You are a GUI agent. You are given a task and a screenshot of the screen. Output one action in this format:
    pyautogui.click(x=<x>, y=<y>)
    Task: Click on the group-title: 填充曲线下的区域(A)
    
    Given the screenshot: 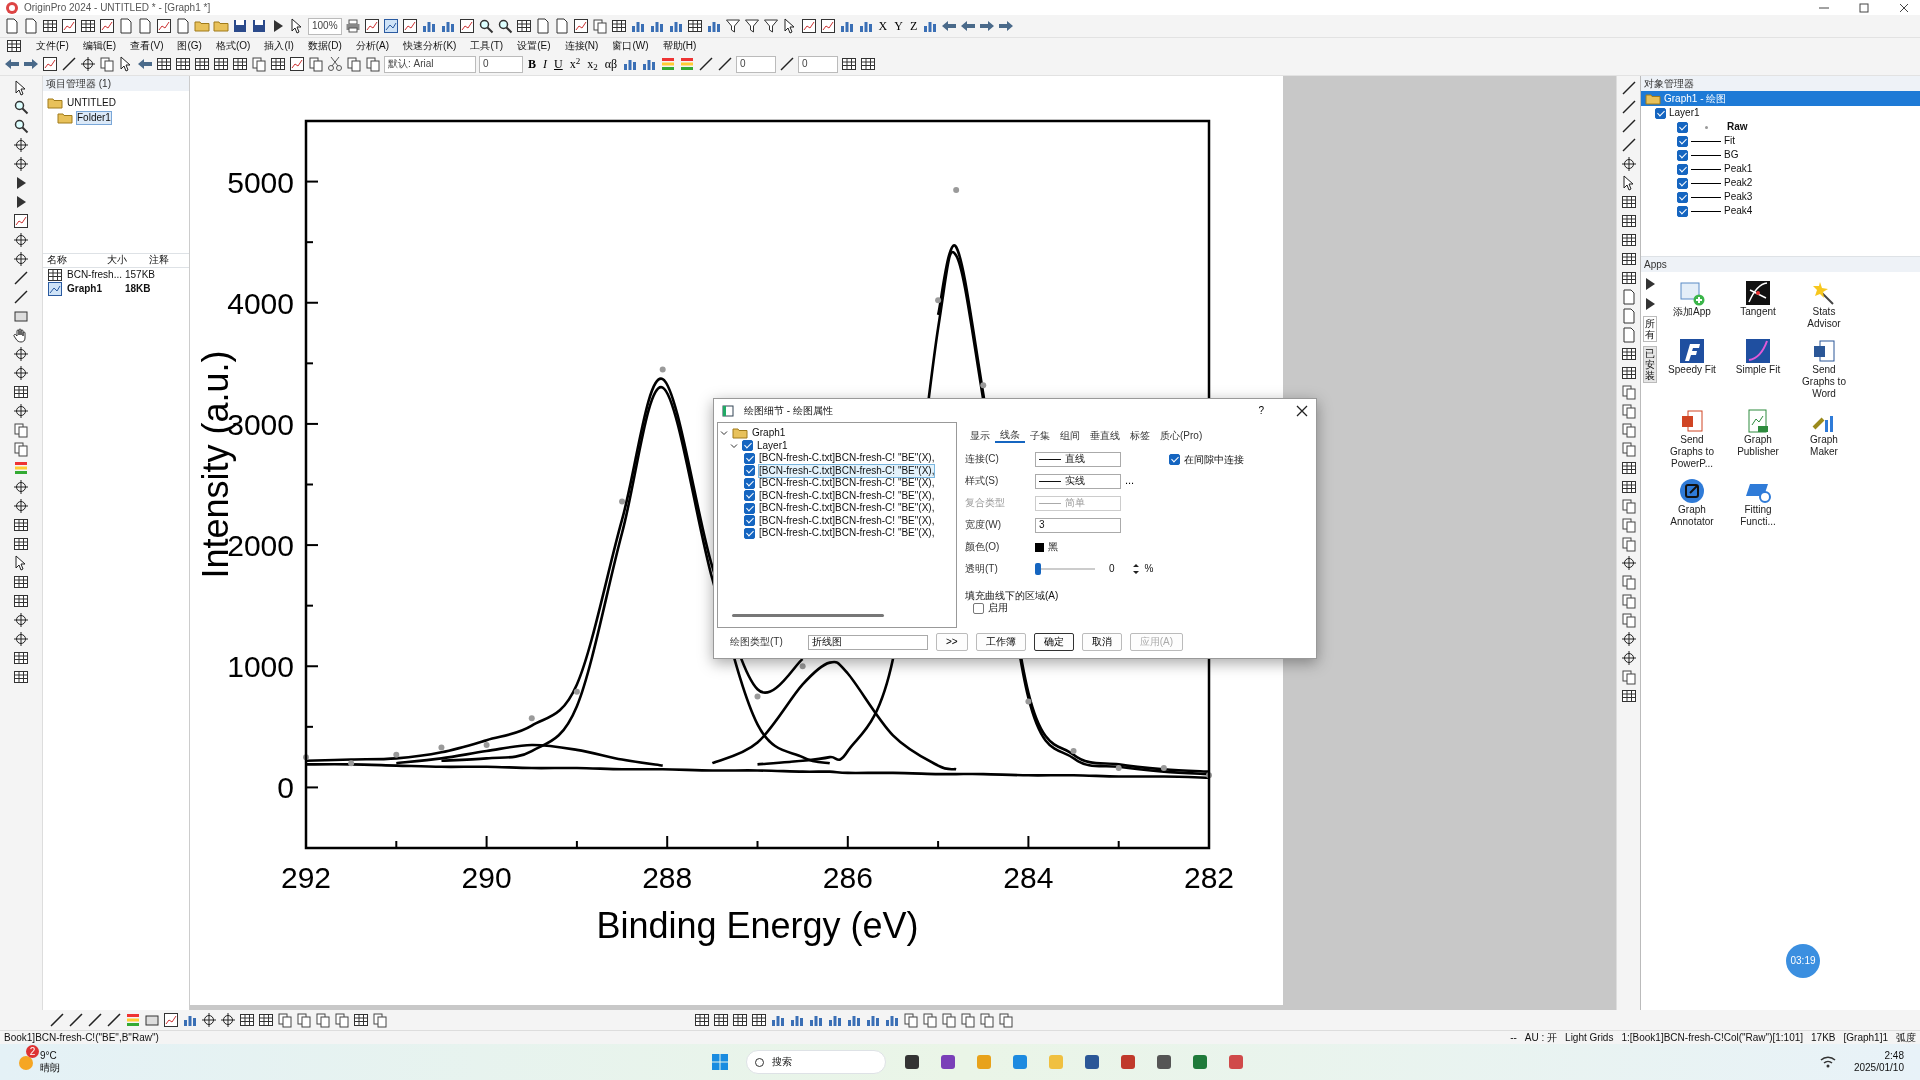 What is the action you would take?
    pyautogui.click(x=1012, y=596)
    